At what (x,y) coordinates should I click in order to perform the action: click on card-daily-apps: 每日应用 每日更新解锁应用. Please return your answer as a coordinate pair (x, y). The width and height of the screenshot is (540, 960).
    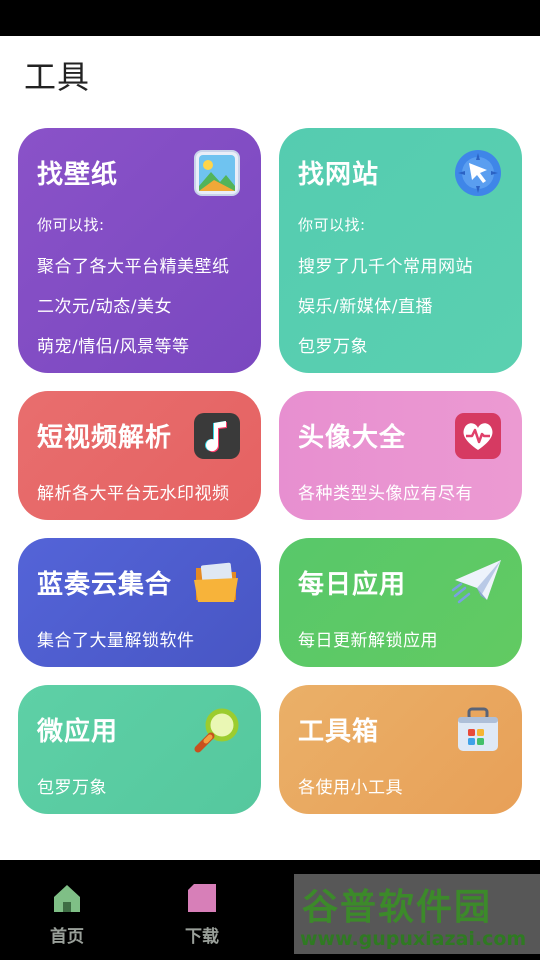
    Looking at the image, I should click on (400, 602).